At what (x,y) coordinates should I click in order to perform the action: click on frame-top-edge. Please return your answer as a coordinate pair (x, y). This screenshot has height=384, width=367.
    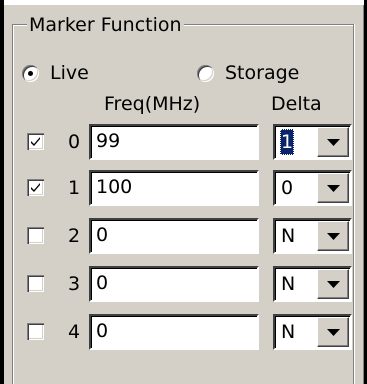
    Looking at the image, I should click on (183, 2).